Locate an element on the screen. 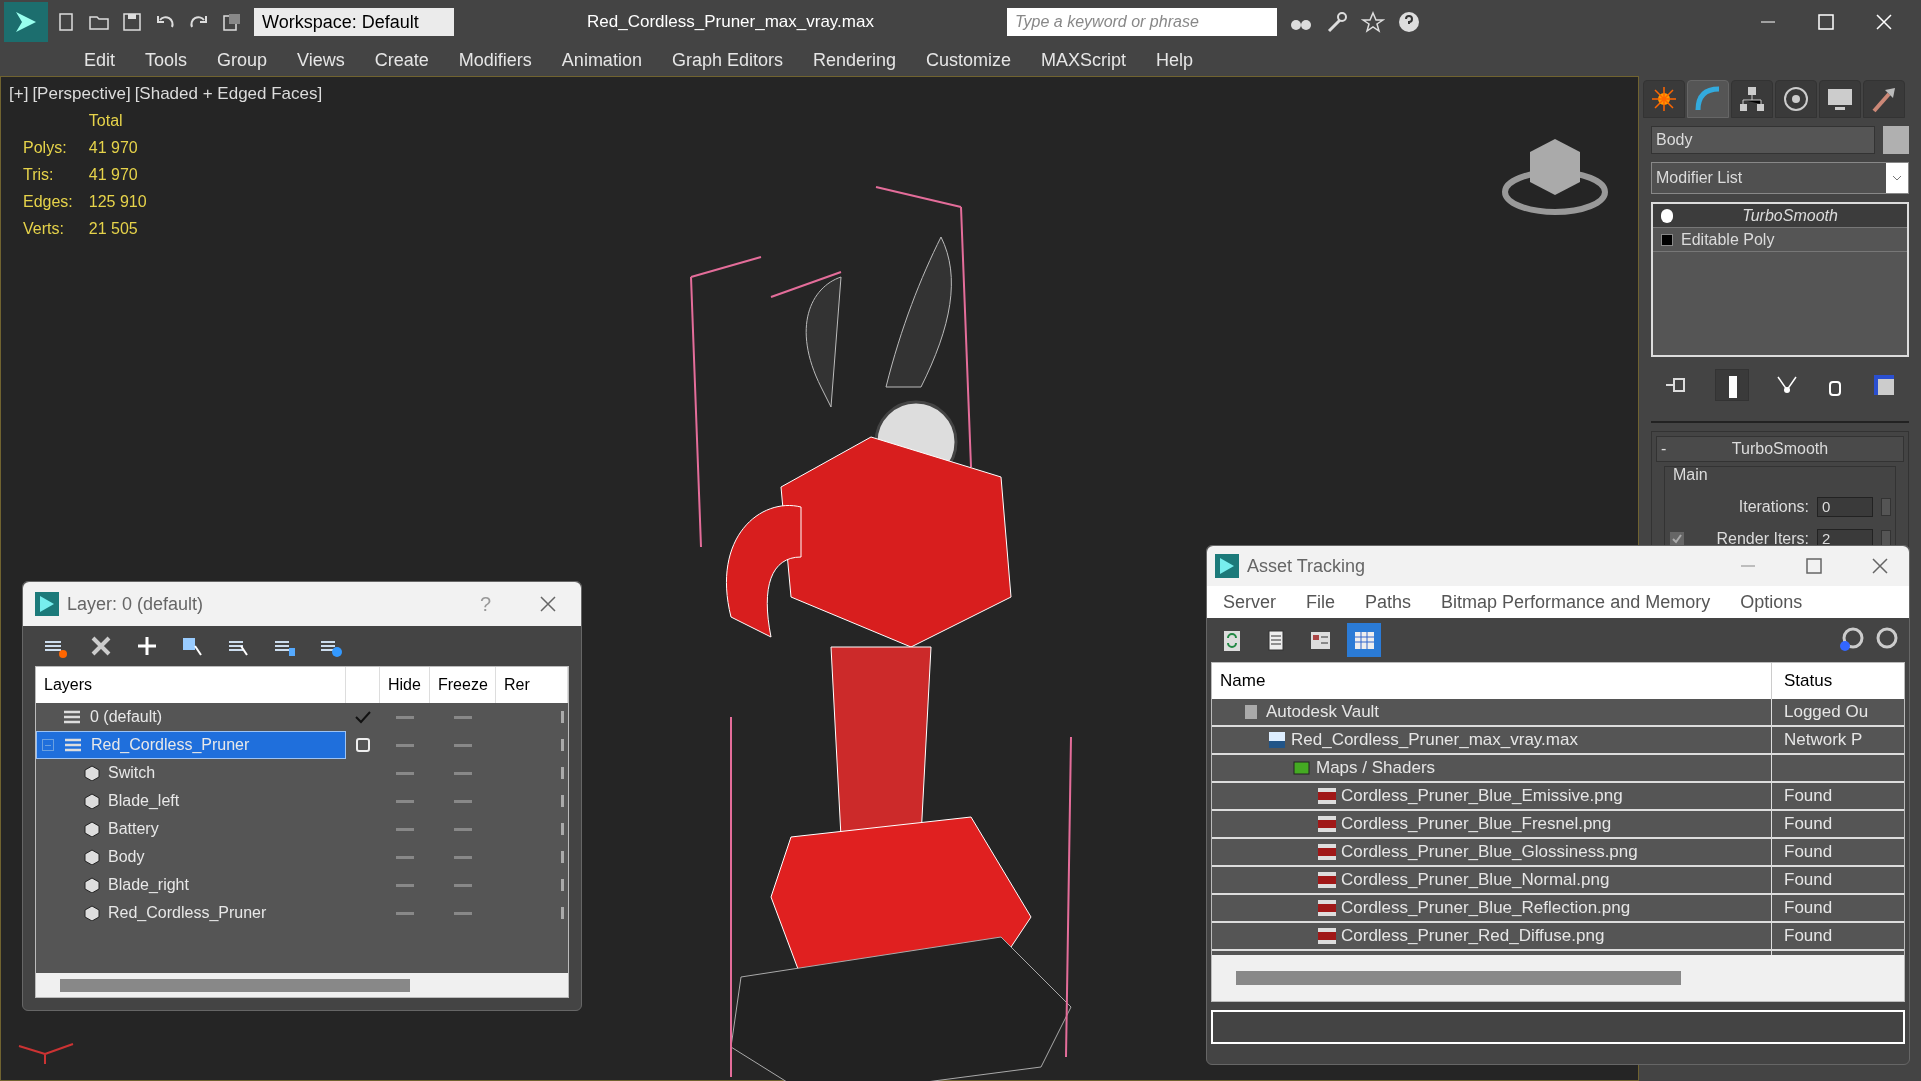 Image resolution: width=1921 pixels, height=1081 pixels. asset-row: Maps / Shaders is located at coordinates (1492, 768).